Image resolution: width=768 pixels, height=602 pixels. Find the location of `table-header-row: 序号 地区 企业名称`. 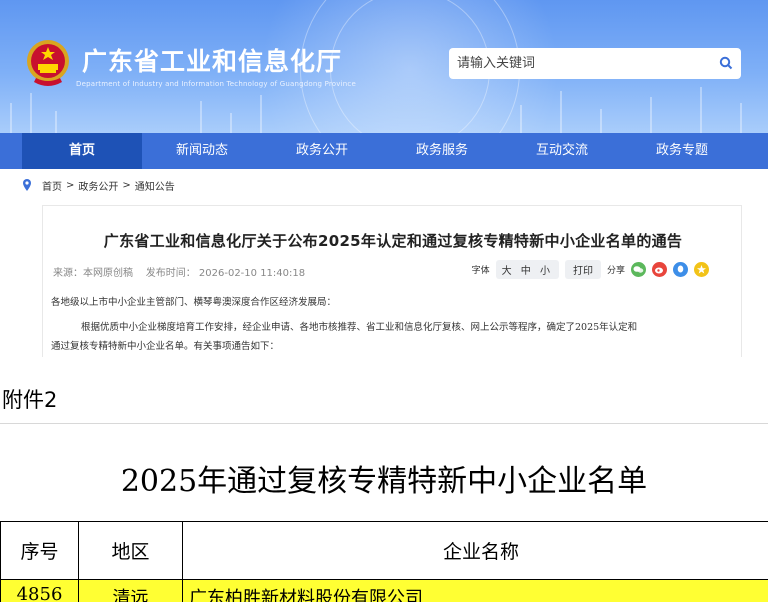

table-header-row: 序号 地区 企业名称 is located at coordinates (384, 550).